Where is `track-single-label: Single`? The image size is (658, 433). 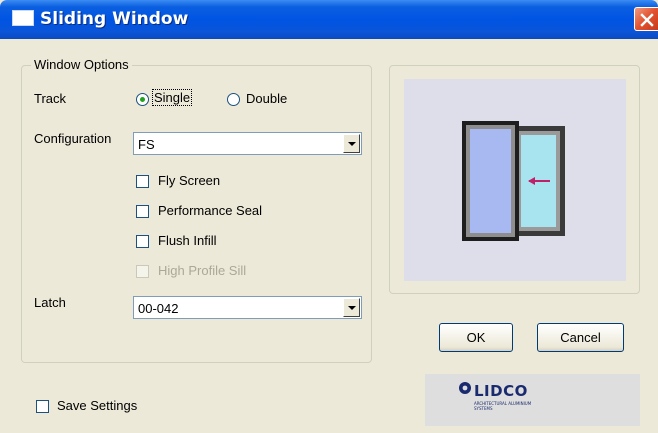 track-single-label: Single is located at coordinates (172, 97).